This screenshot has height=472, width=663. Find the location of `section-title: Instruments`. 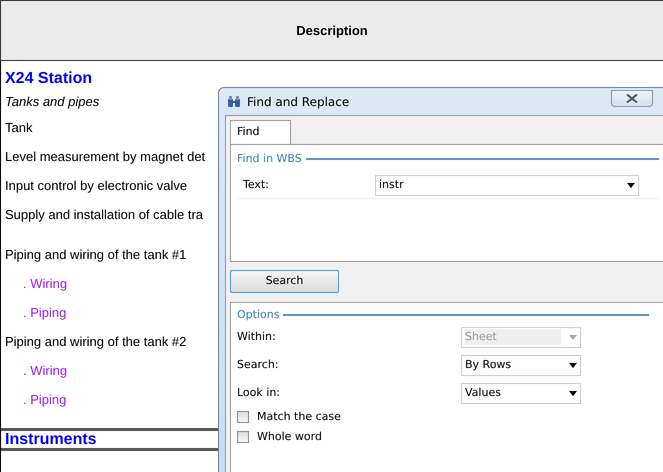

section-title: Instruments is located at coordinates (51, 440).